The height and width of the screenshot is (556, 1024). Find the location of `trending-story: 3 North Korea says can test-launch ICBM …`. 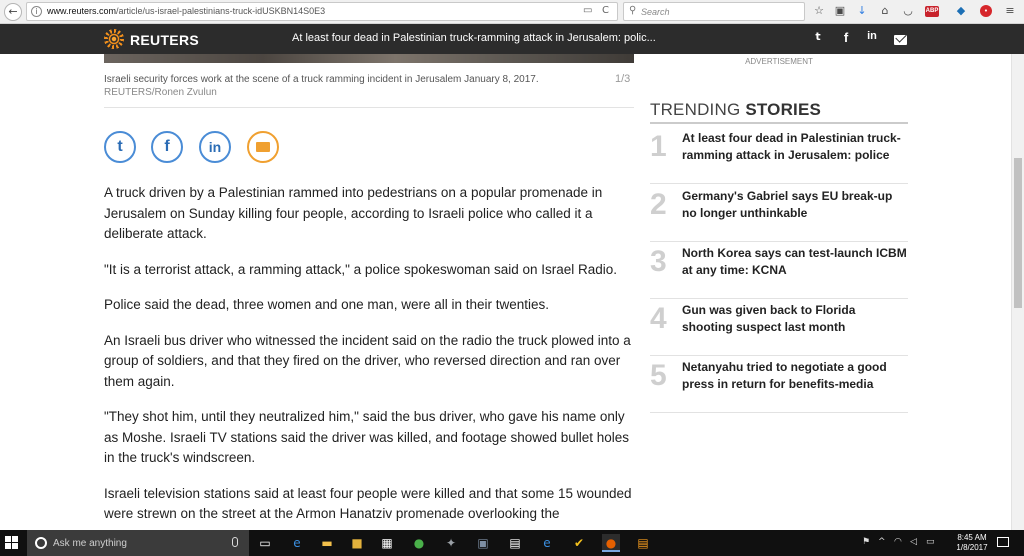

trending-story: 3 North Korea says can test-launch ICBM … is located at coordinates (779, 270).